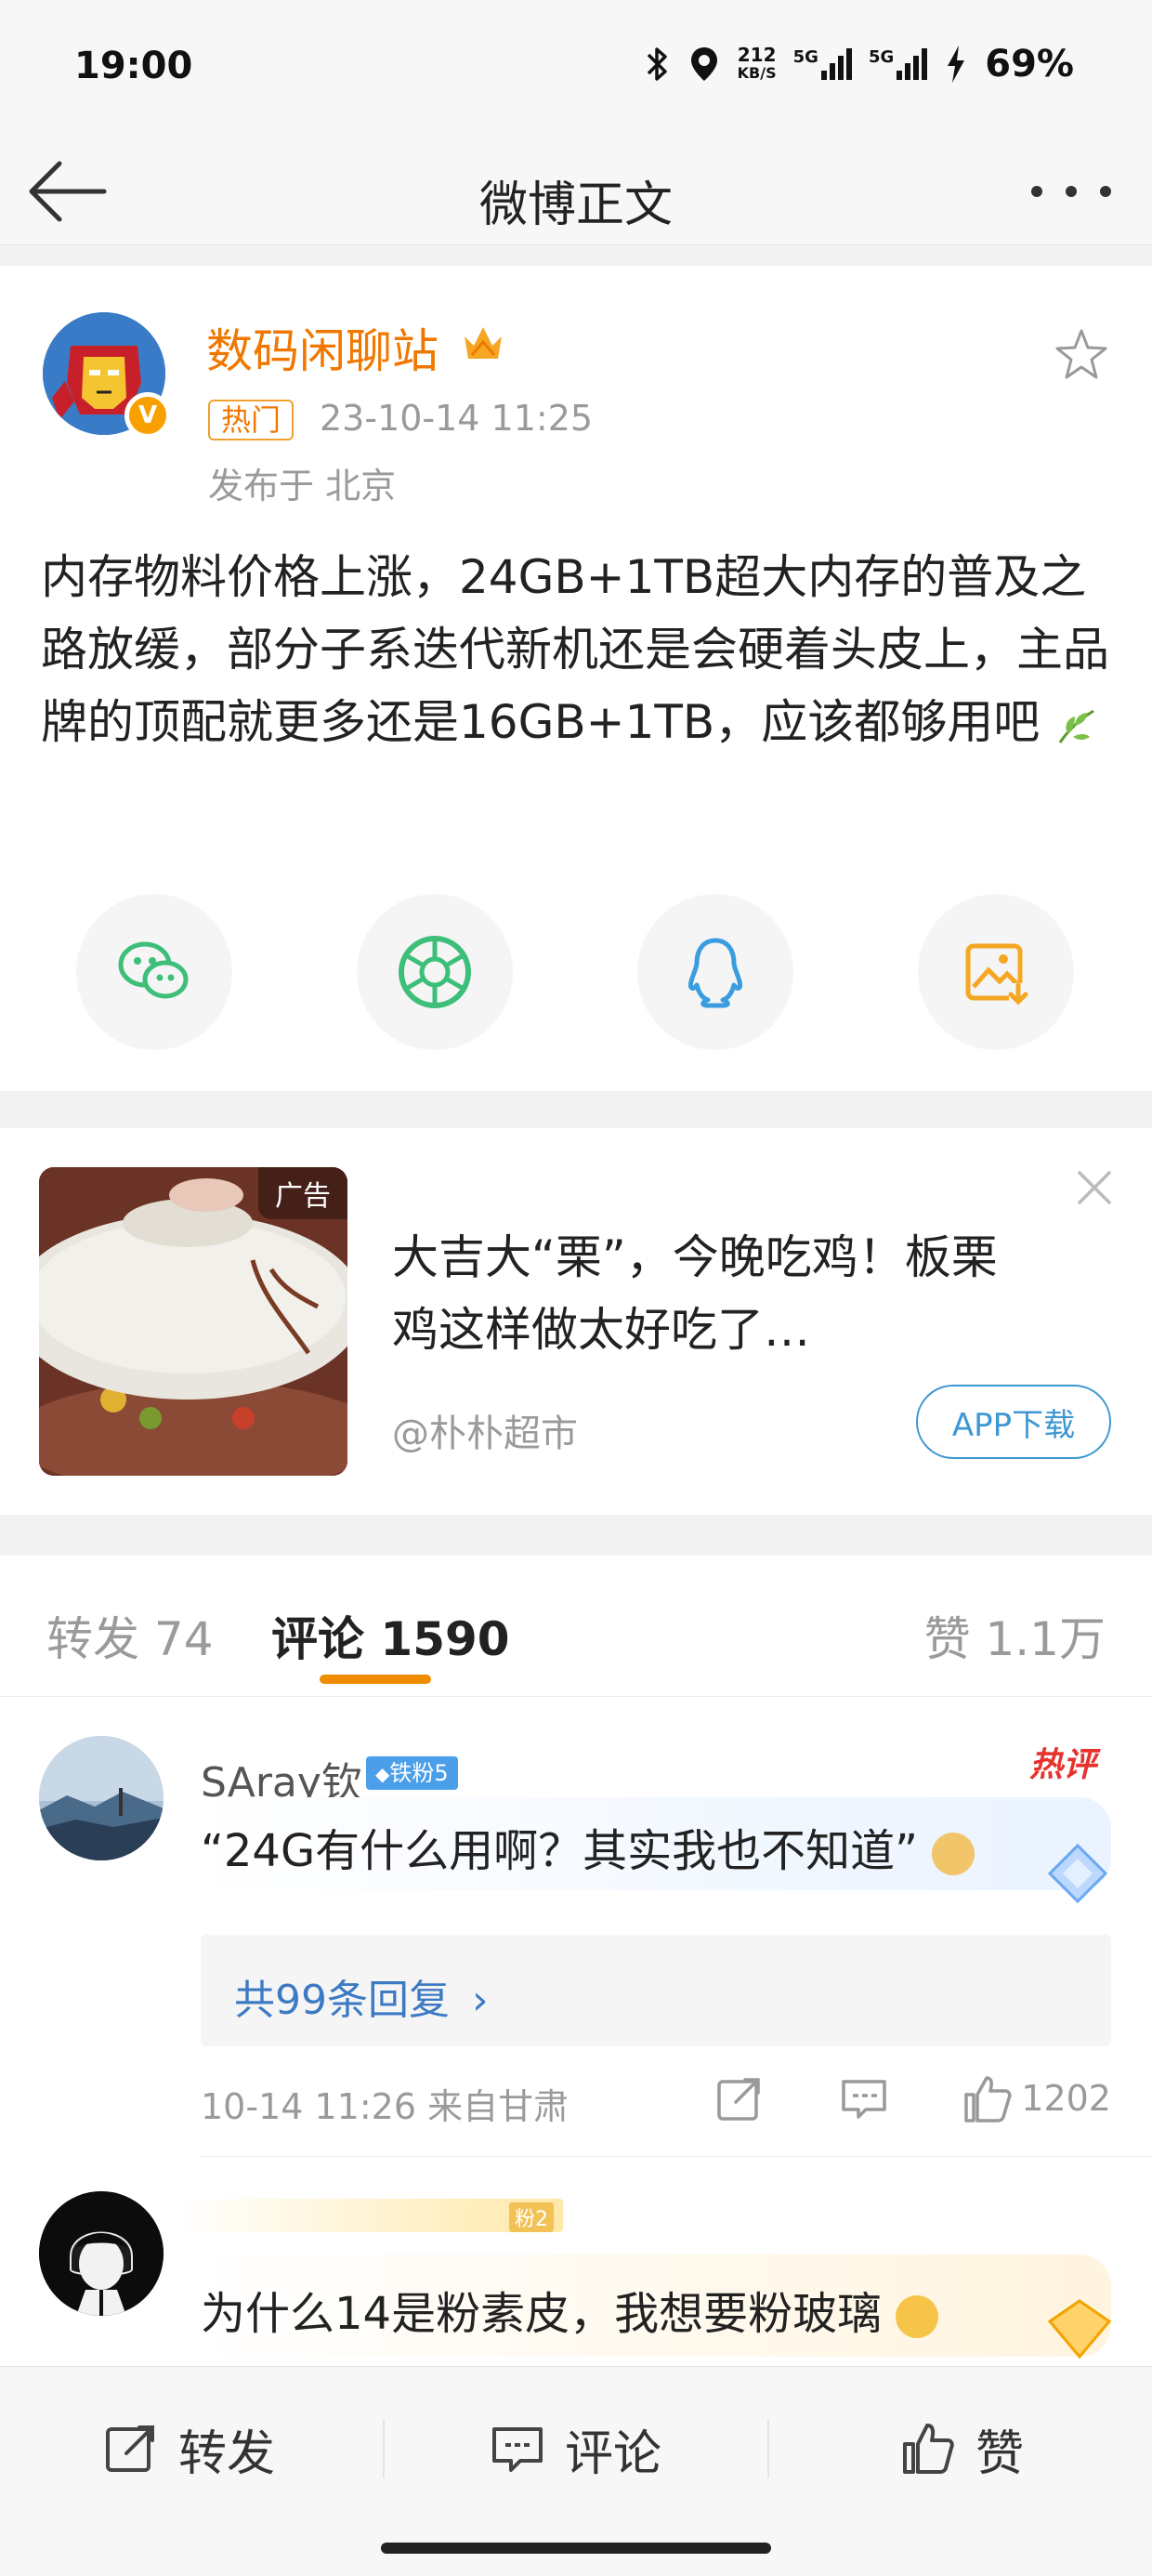 This screenshot has height=2576, width=1152. I want to click on leaf-emoji-icon, so click(1076, 726).